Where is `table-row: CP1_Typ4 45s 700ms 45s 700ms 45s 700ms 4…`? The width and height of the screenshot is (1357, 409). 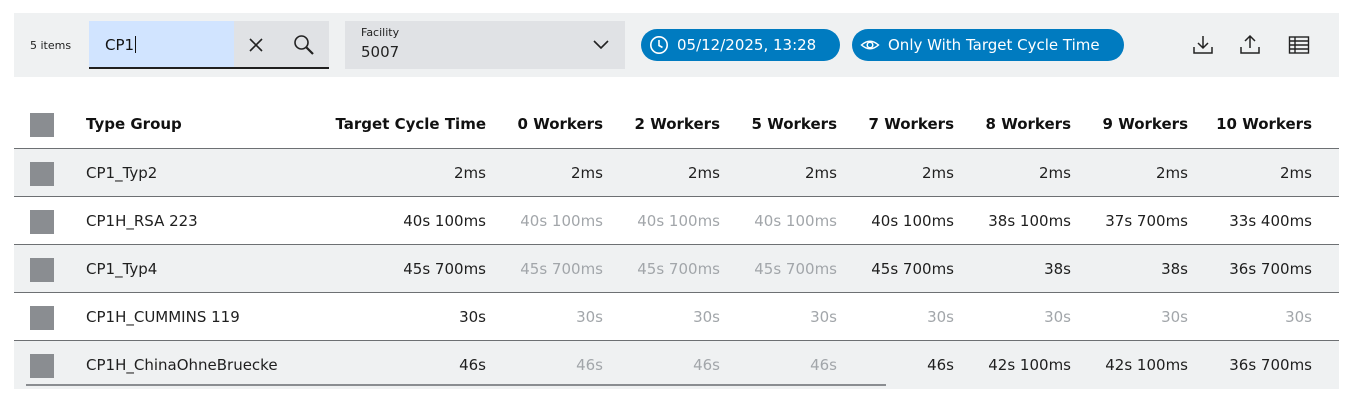
table-row: CP1_Typ4 45s 700ms 45s 700ms 45s 700ms 4… is located at coordinates (676, 269).